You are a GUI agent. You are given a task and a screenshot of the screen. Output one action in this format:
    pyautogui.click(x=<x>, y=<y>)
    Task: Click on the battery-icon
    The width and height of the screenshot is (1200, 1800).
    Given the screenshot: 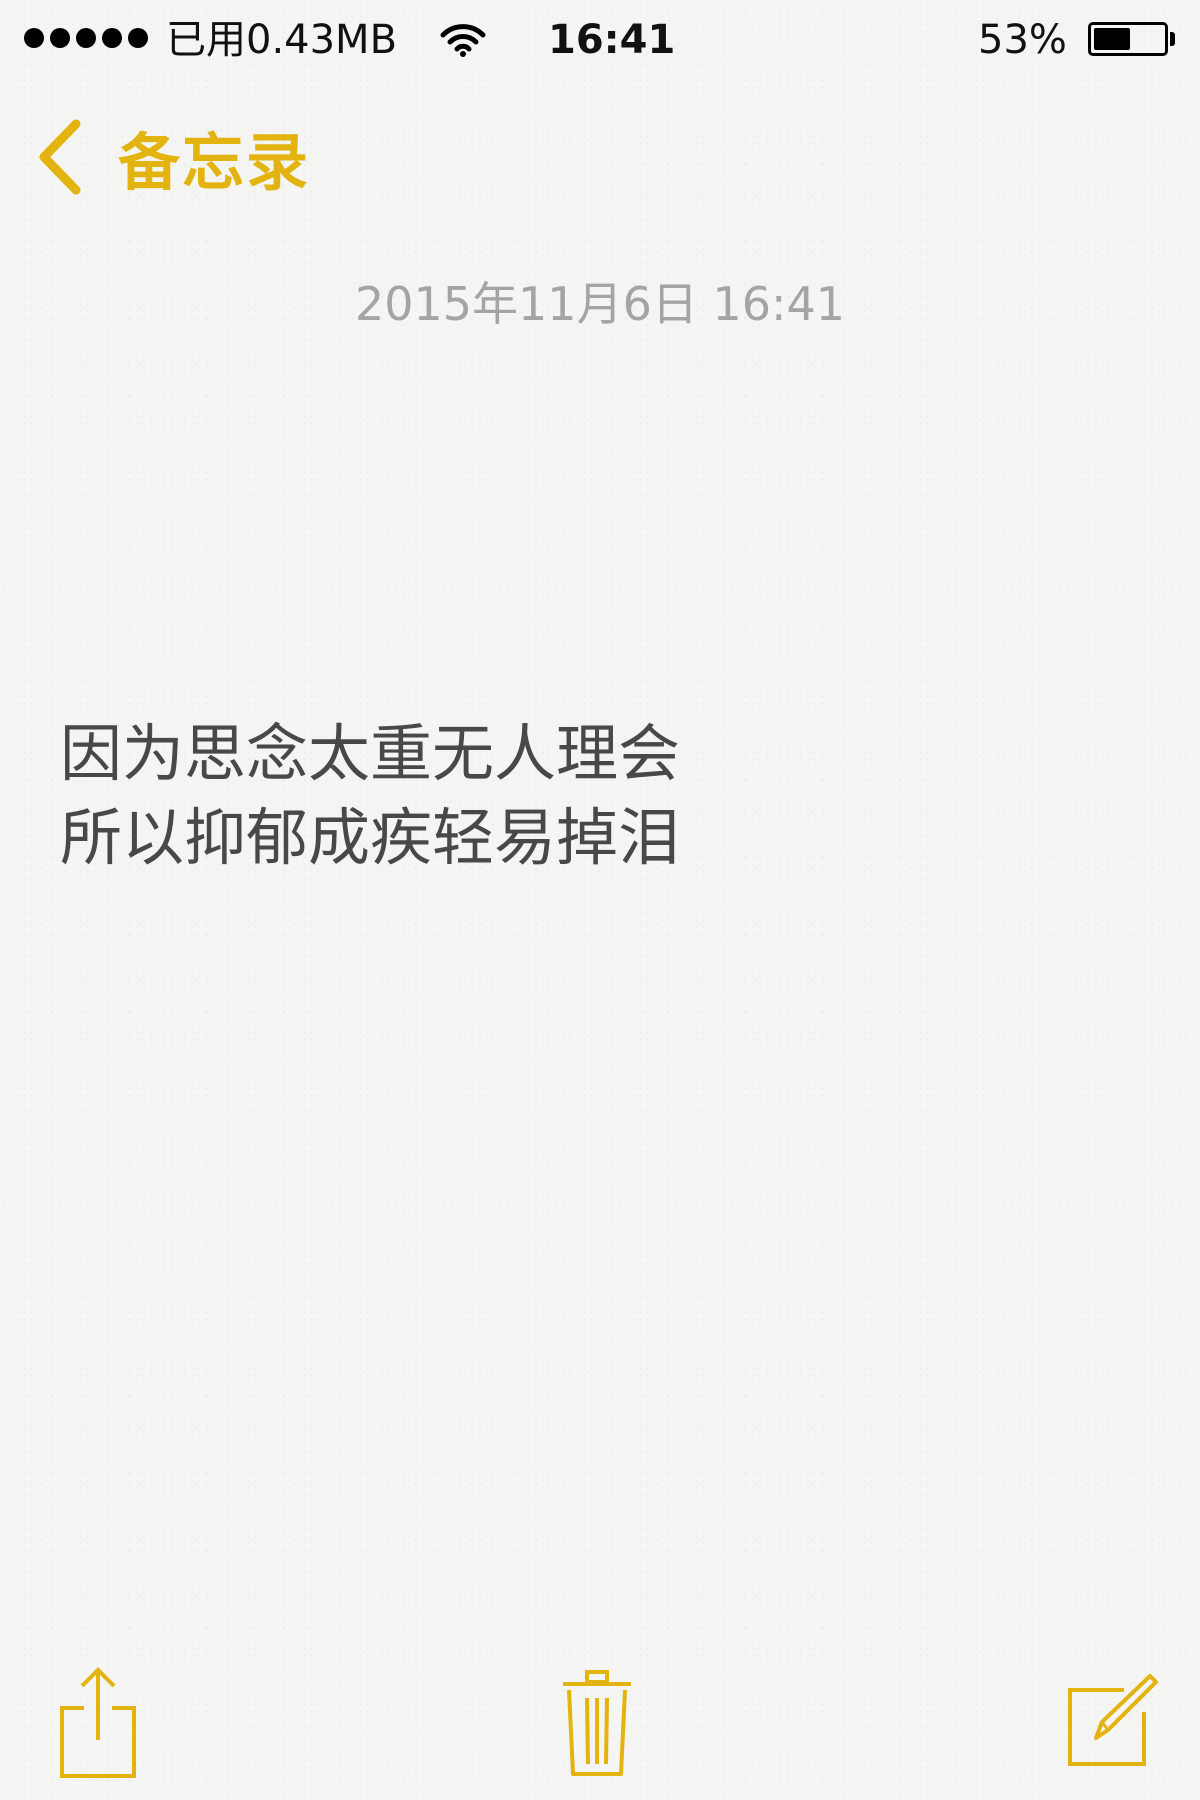 What is the action you would take?
    pyautogui.click(x=1128, y=39)
    